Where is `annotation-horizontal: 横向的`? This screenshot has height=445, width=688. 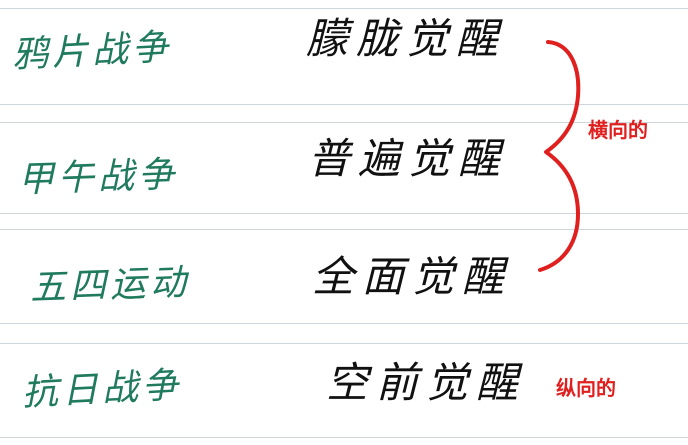
annotation-horizontal: 横向的 is located at coordinates (618, 130).